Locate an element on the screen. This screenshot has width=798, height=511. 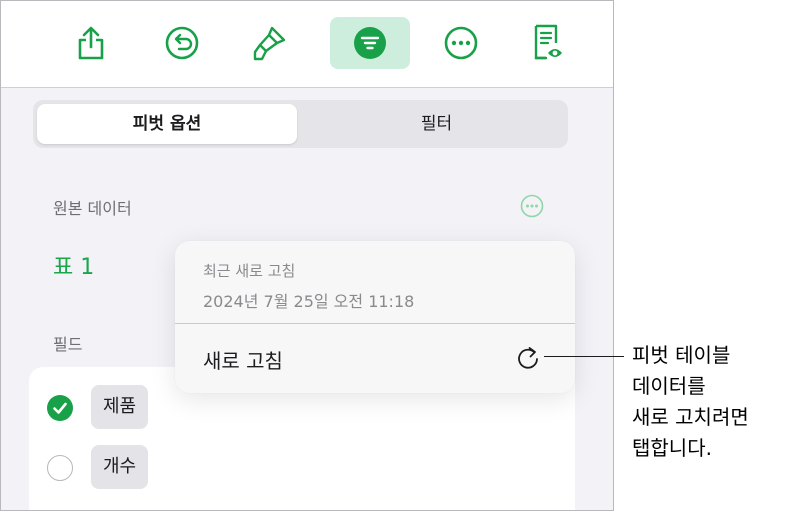
checkmark-icon is located at coordinates (60, 408).